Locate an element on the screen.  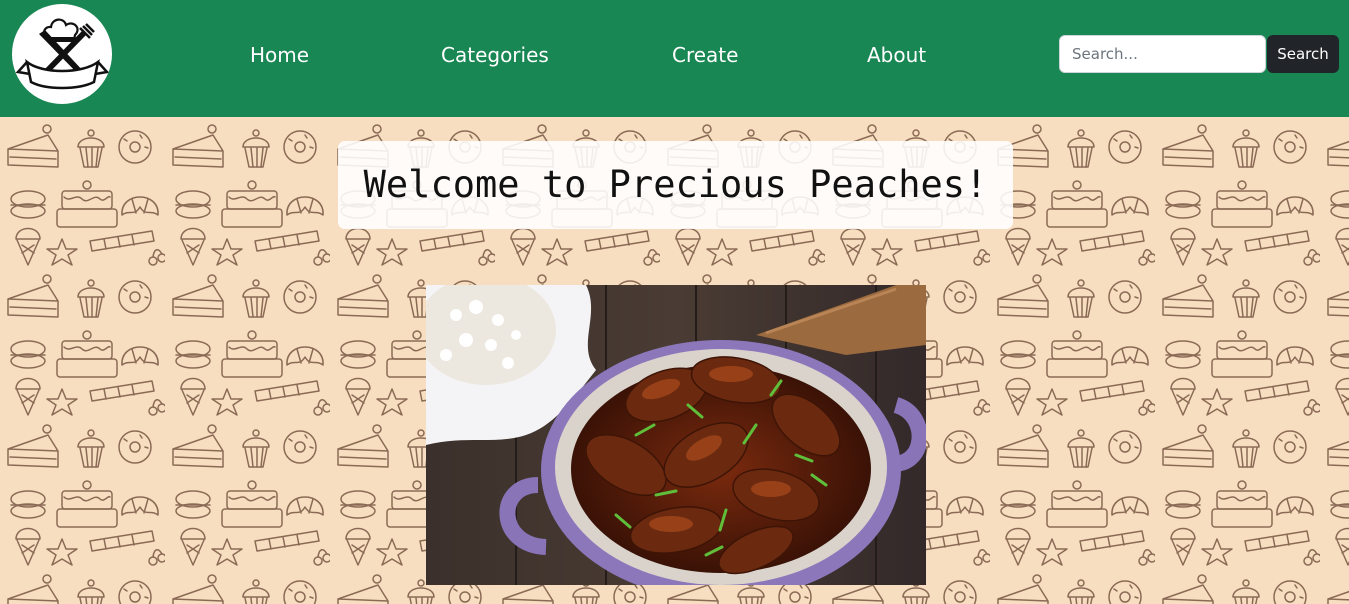
nav-link-categories: Categories is located at coordinates (495, 55).